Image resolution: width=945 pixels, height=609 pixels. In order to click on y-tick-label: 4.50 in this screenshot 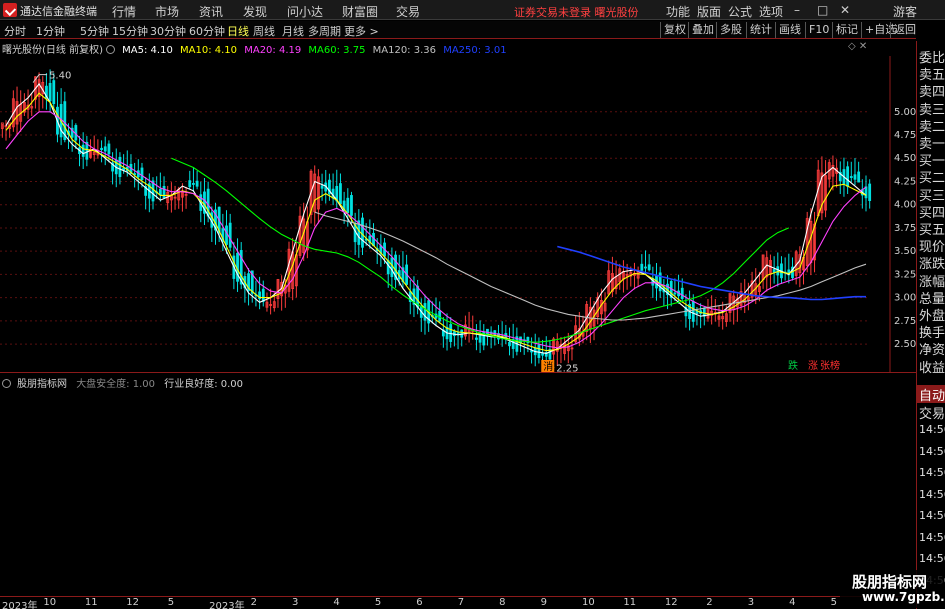, I will do `click(905, 158)`.